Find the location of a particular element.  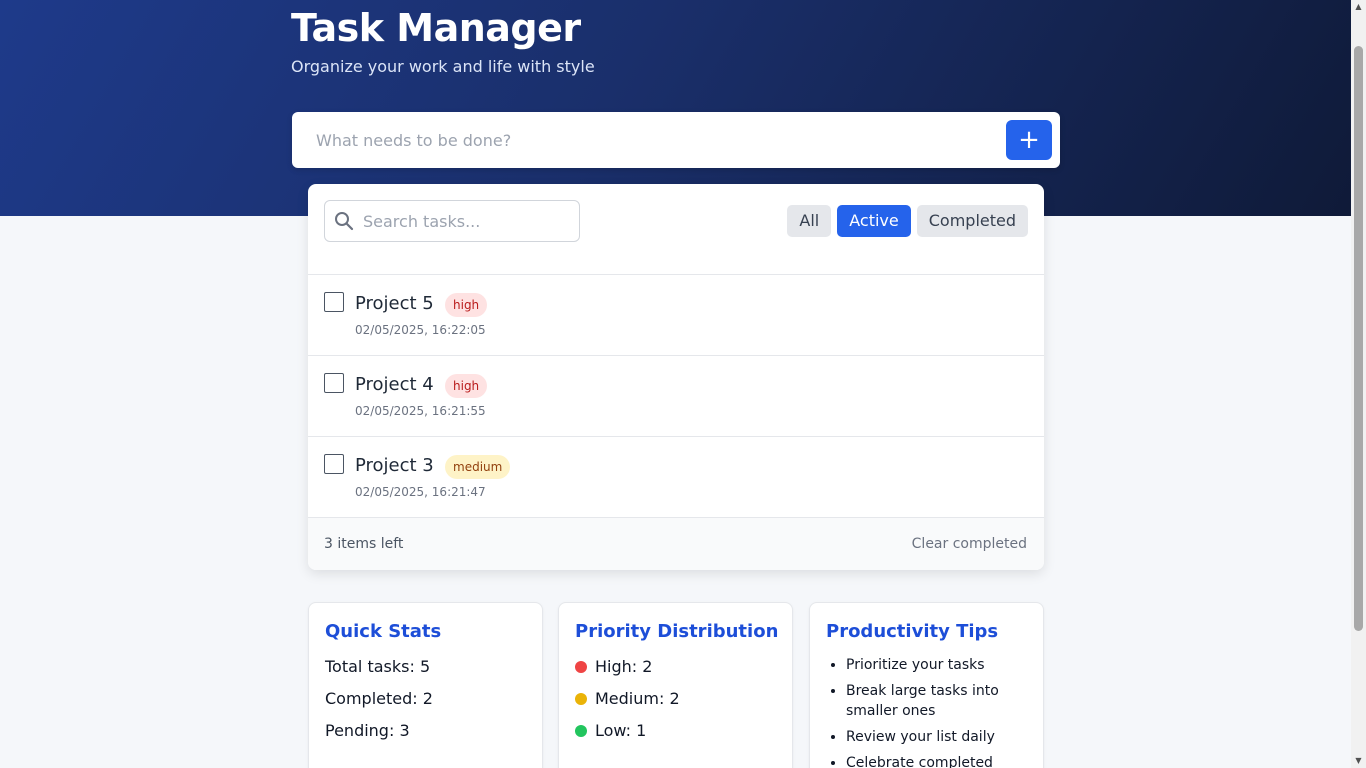

priority-distribution-title: Priority Distribution is located at coordinates (677, 631).